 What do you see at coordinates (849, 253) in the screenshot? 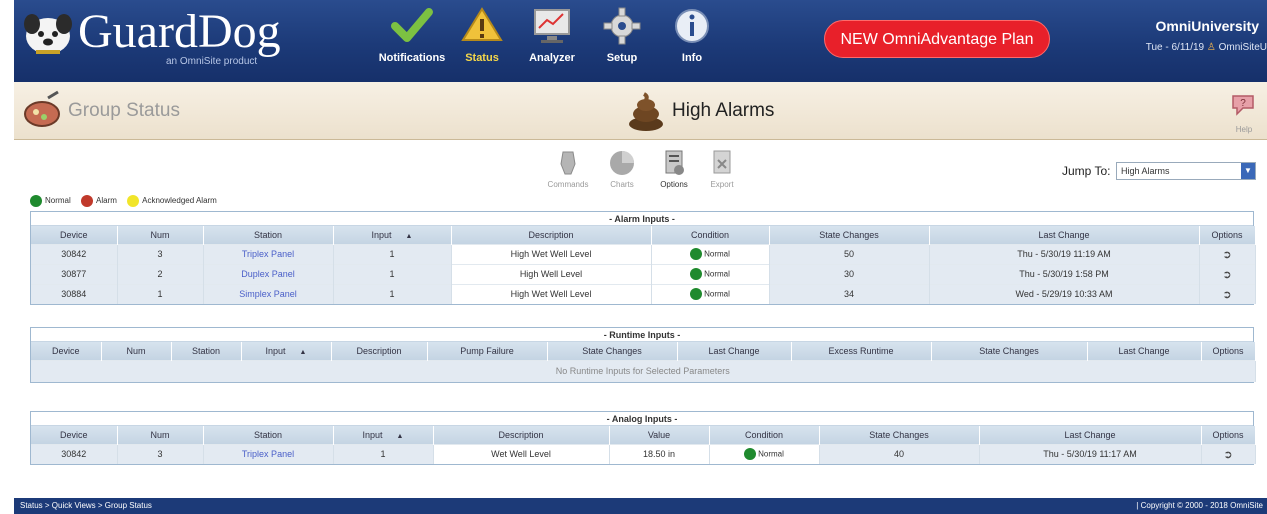
I see `cell-state-changes: 50` at bounding box center [849, 253].